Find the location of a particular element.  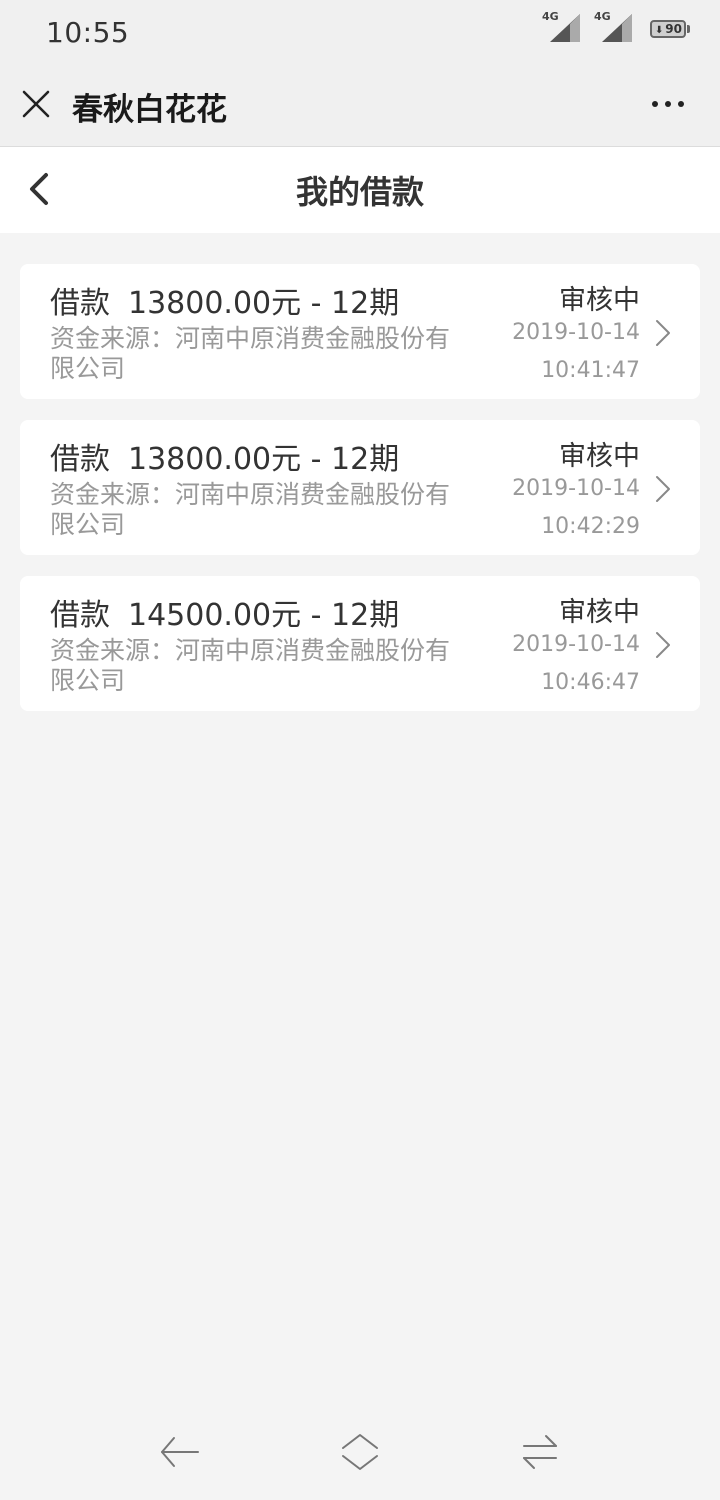

nav-back-icon is located at coordinates (180, 1452).